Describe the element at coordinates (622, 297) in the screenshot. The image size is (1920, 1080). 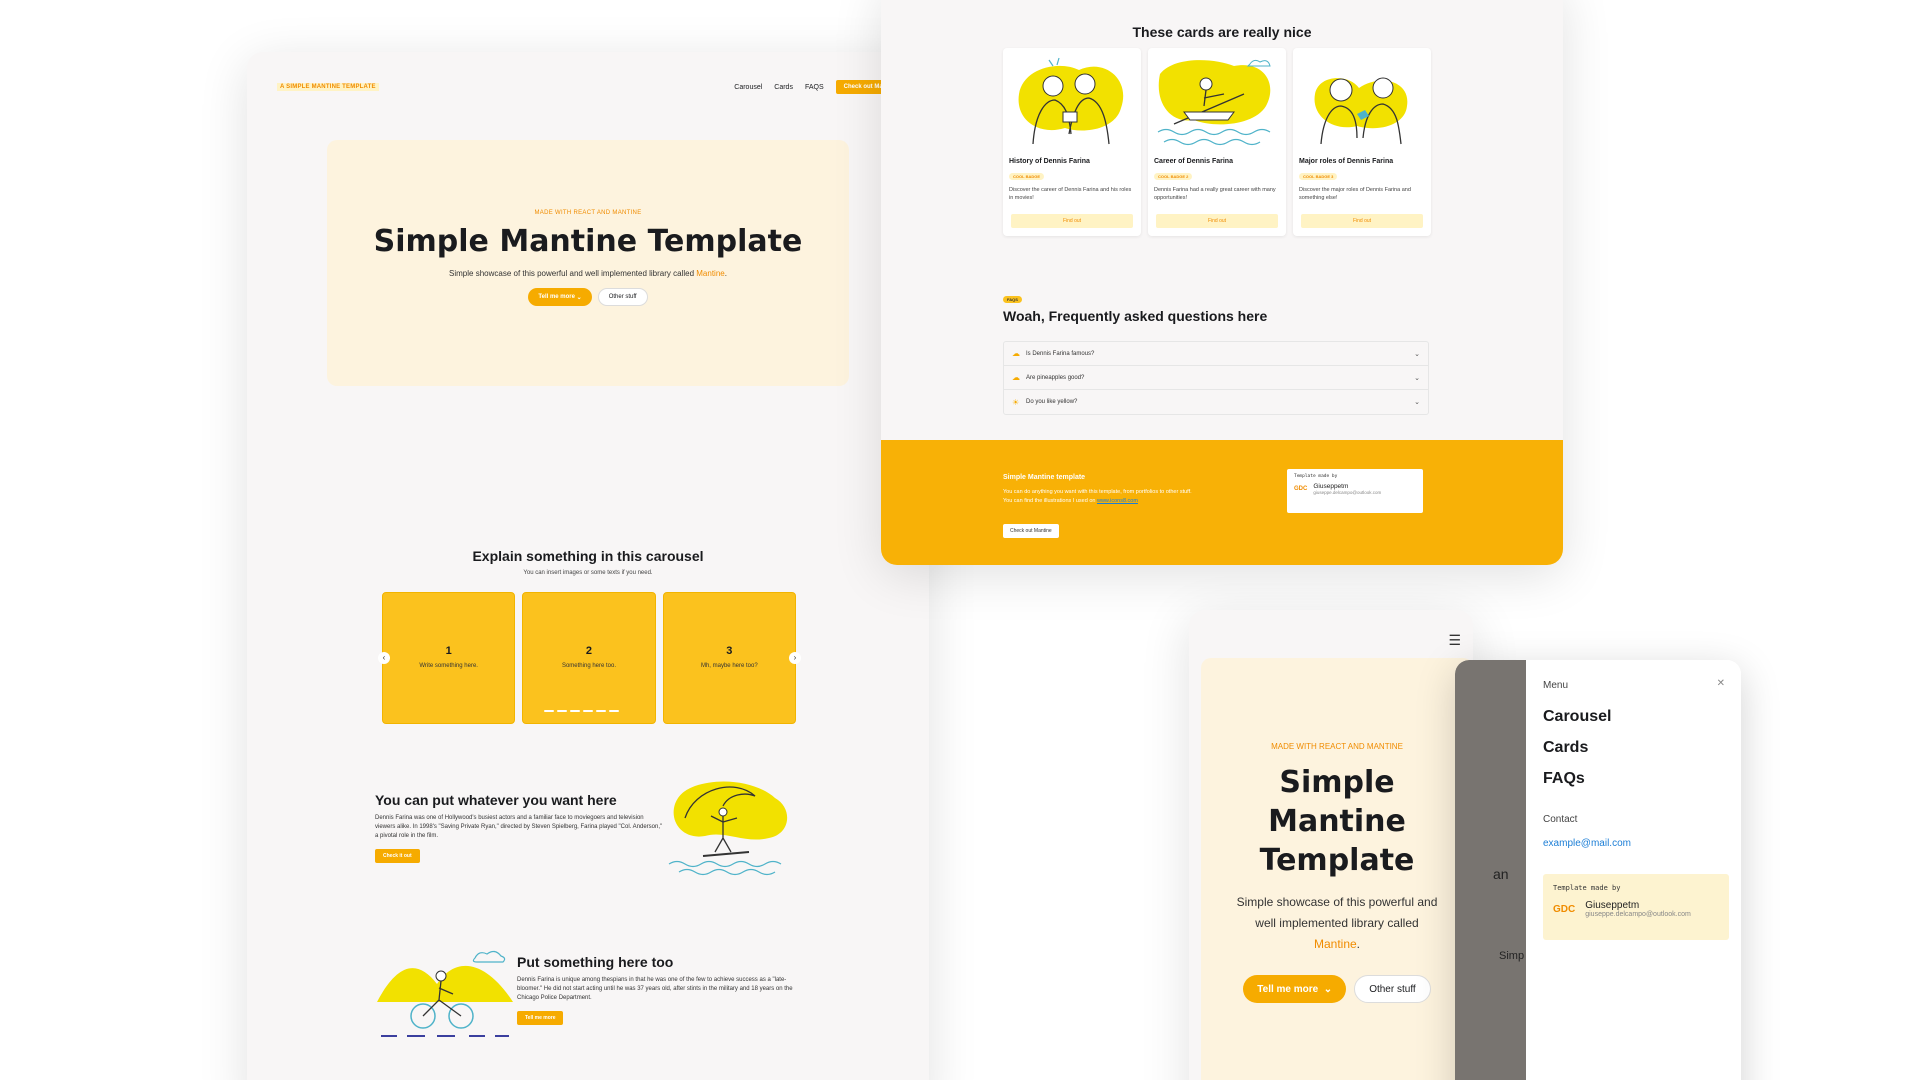
I see `other-stuff-button: Other stuff` at that location.